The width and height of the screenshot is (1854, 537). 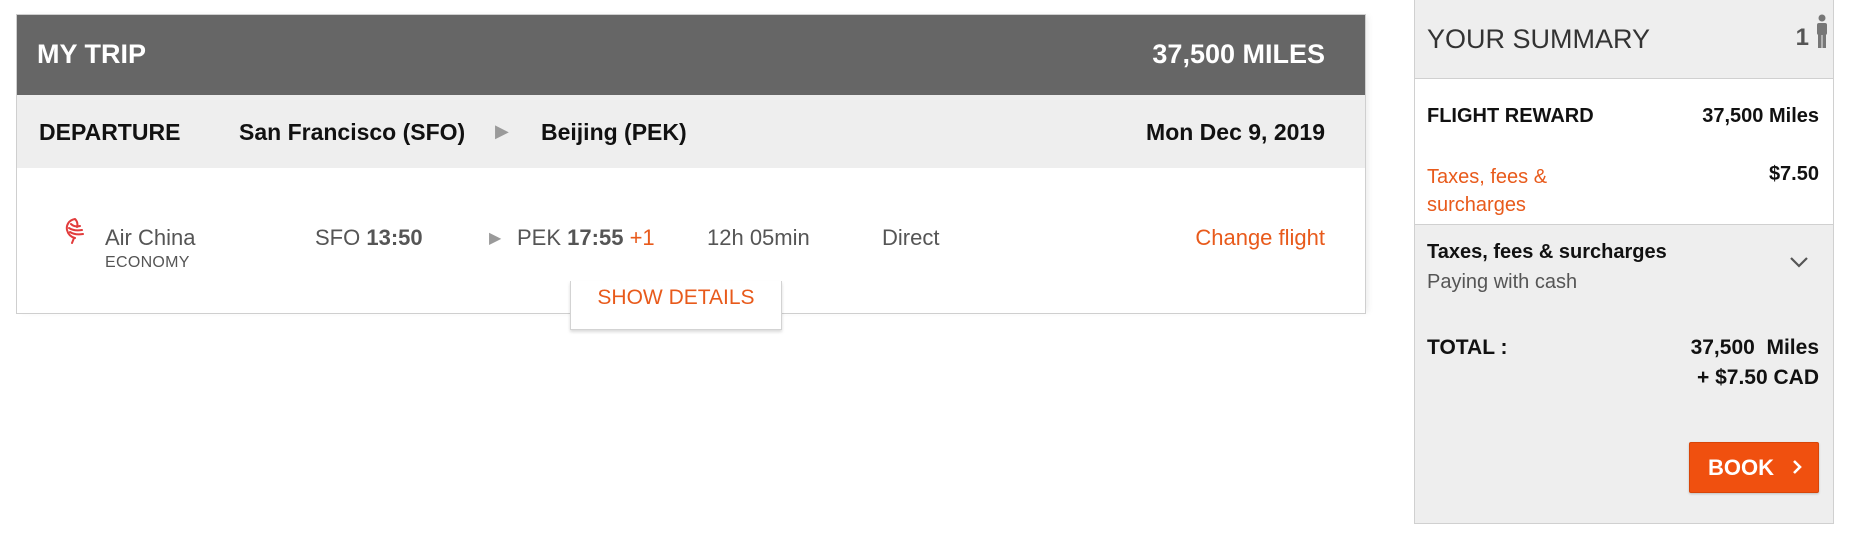 I want to click on show-details-button: SHOW DETAILS, so click(x=676, y=305).